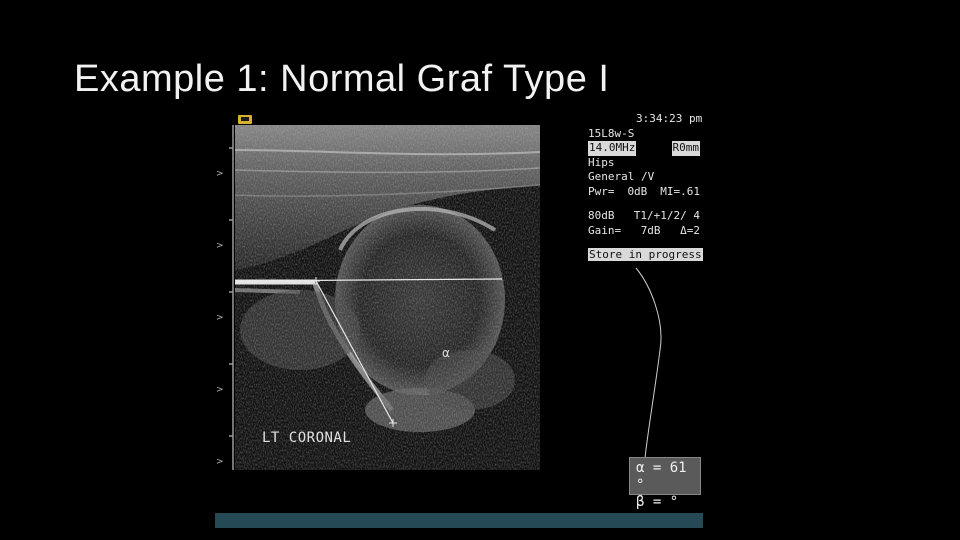  What do you see at coordinates (605, 230) in the screenshot?
I see `readout-gain-label: Gain=` at bounding box center [605, 230].